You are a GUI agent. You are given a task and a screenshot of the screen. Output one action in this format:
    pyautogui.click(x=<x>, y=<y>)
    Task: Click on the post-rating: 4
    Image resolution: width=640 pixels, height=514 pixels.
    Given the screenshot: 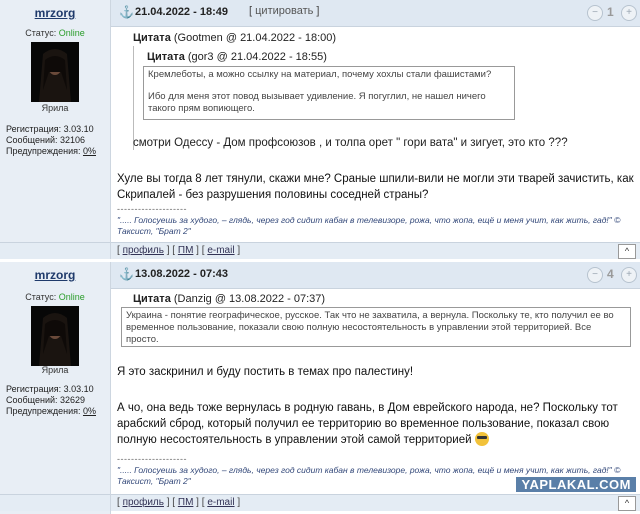 What is the action you would take?
    pyautogui.click(x=610, y=274)
    